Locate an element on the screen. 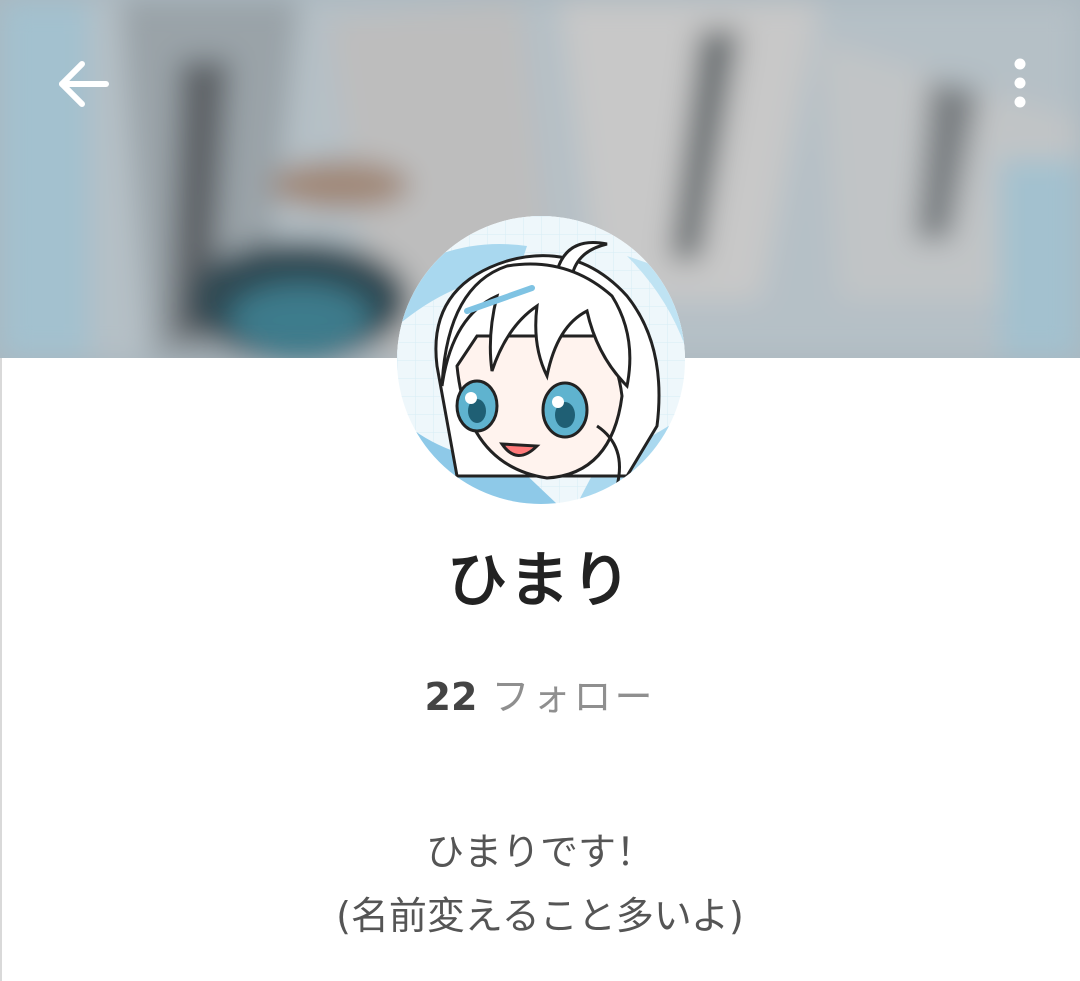  following-count: 22 is located at coordinates (451, 697).